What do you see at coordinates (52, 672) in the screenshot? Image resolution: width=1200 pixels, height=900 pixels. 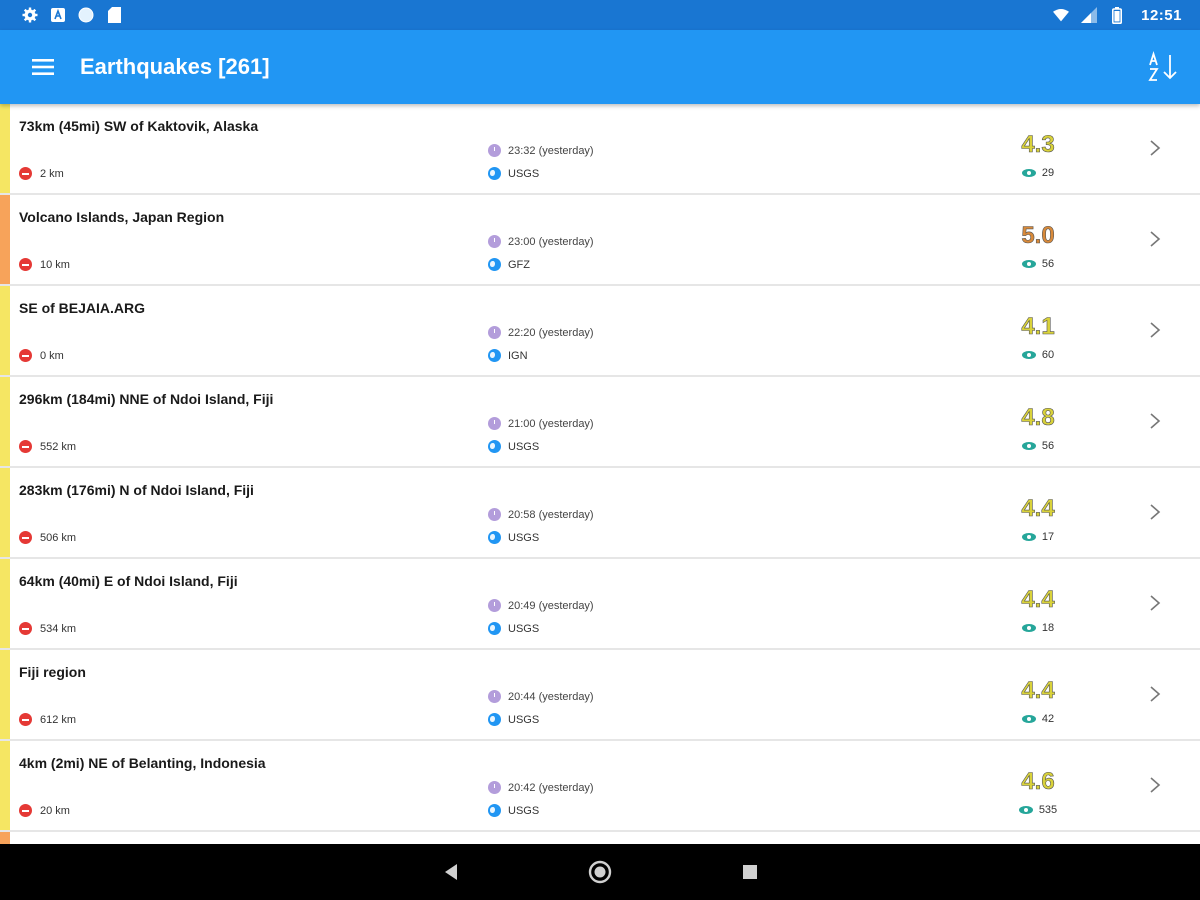 I see `quake-location: Fiji region` at bounding box center [52, 672].